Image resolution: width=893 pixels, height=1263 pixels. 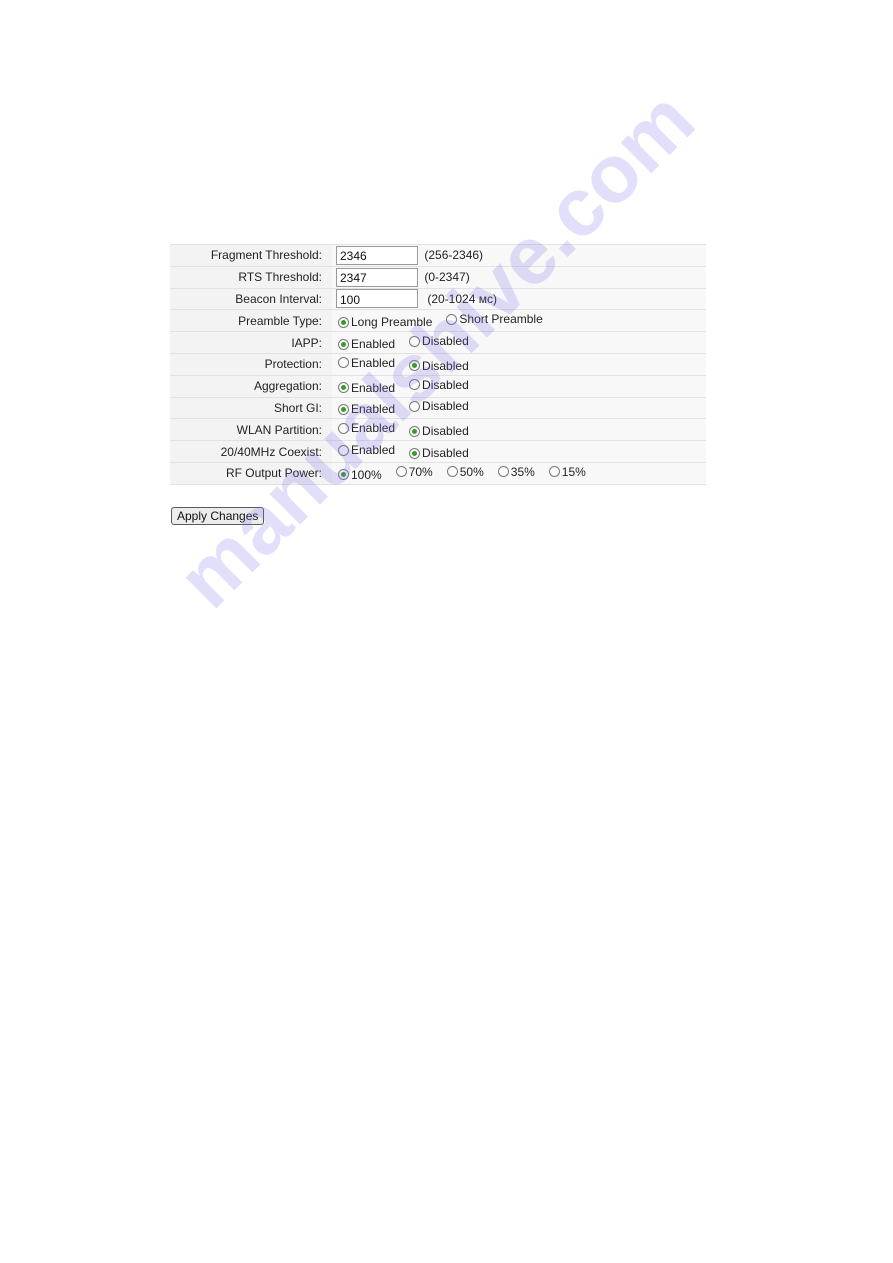 I want to click on short-gi-option: Disabled, so click(x=439, y=406).